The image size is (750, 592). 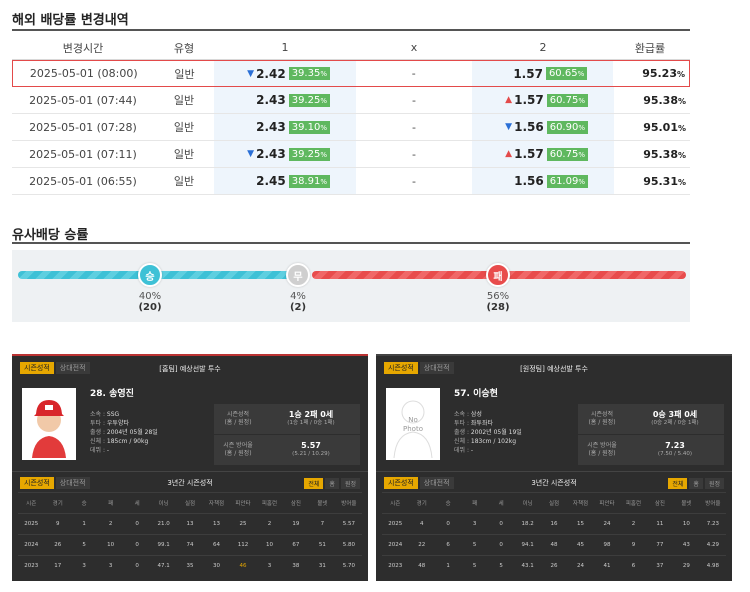 I want to click on player-team: 삼성, so click(x=476, y=414).